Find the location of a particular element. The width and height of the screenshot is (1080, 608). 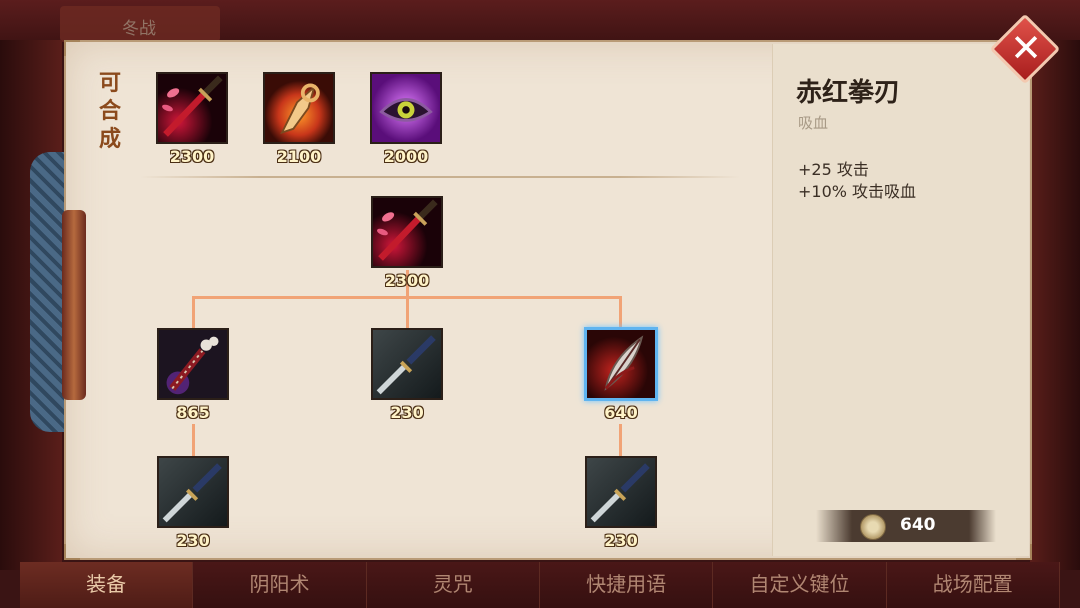

item-stat: +10% 攻击吸血 is located at coordinates (857, 191).